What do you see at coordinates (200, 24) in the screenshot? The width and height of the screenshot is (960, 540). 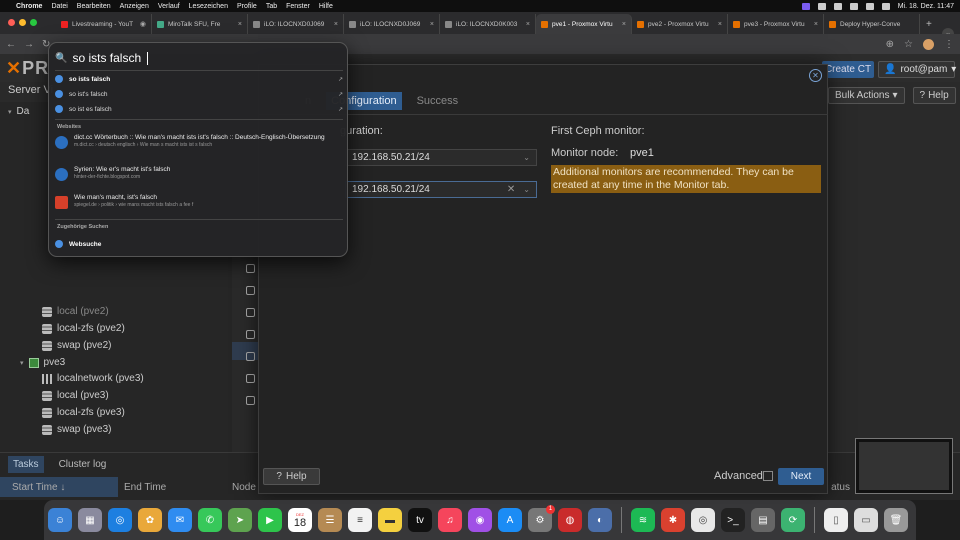 I see `browser-tab: MiroTalk SFU, Fre ×` at bounding box center [200, 24].